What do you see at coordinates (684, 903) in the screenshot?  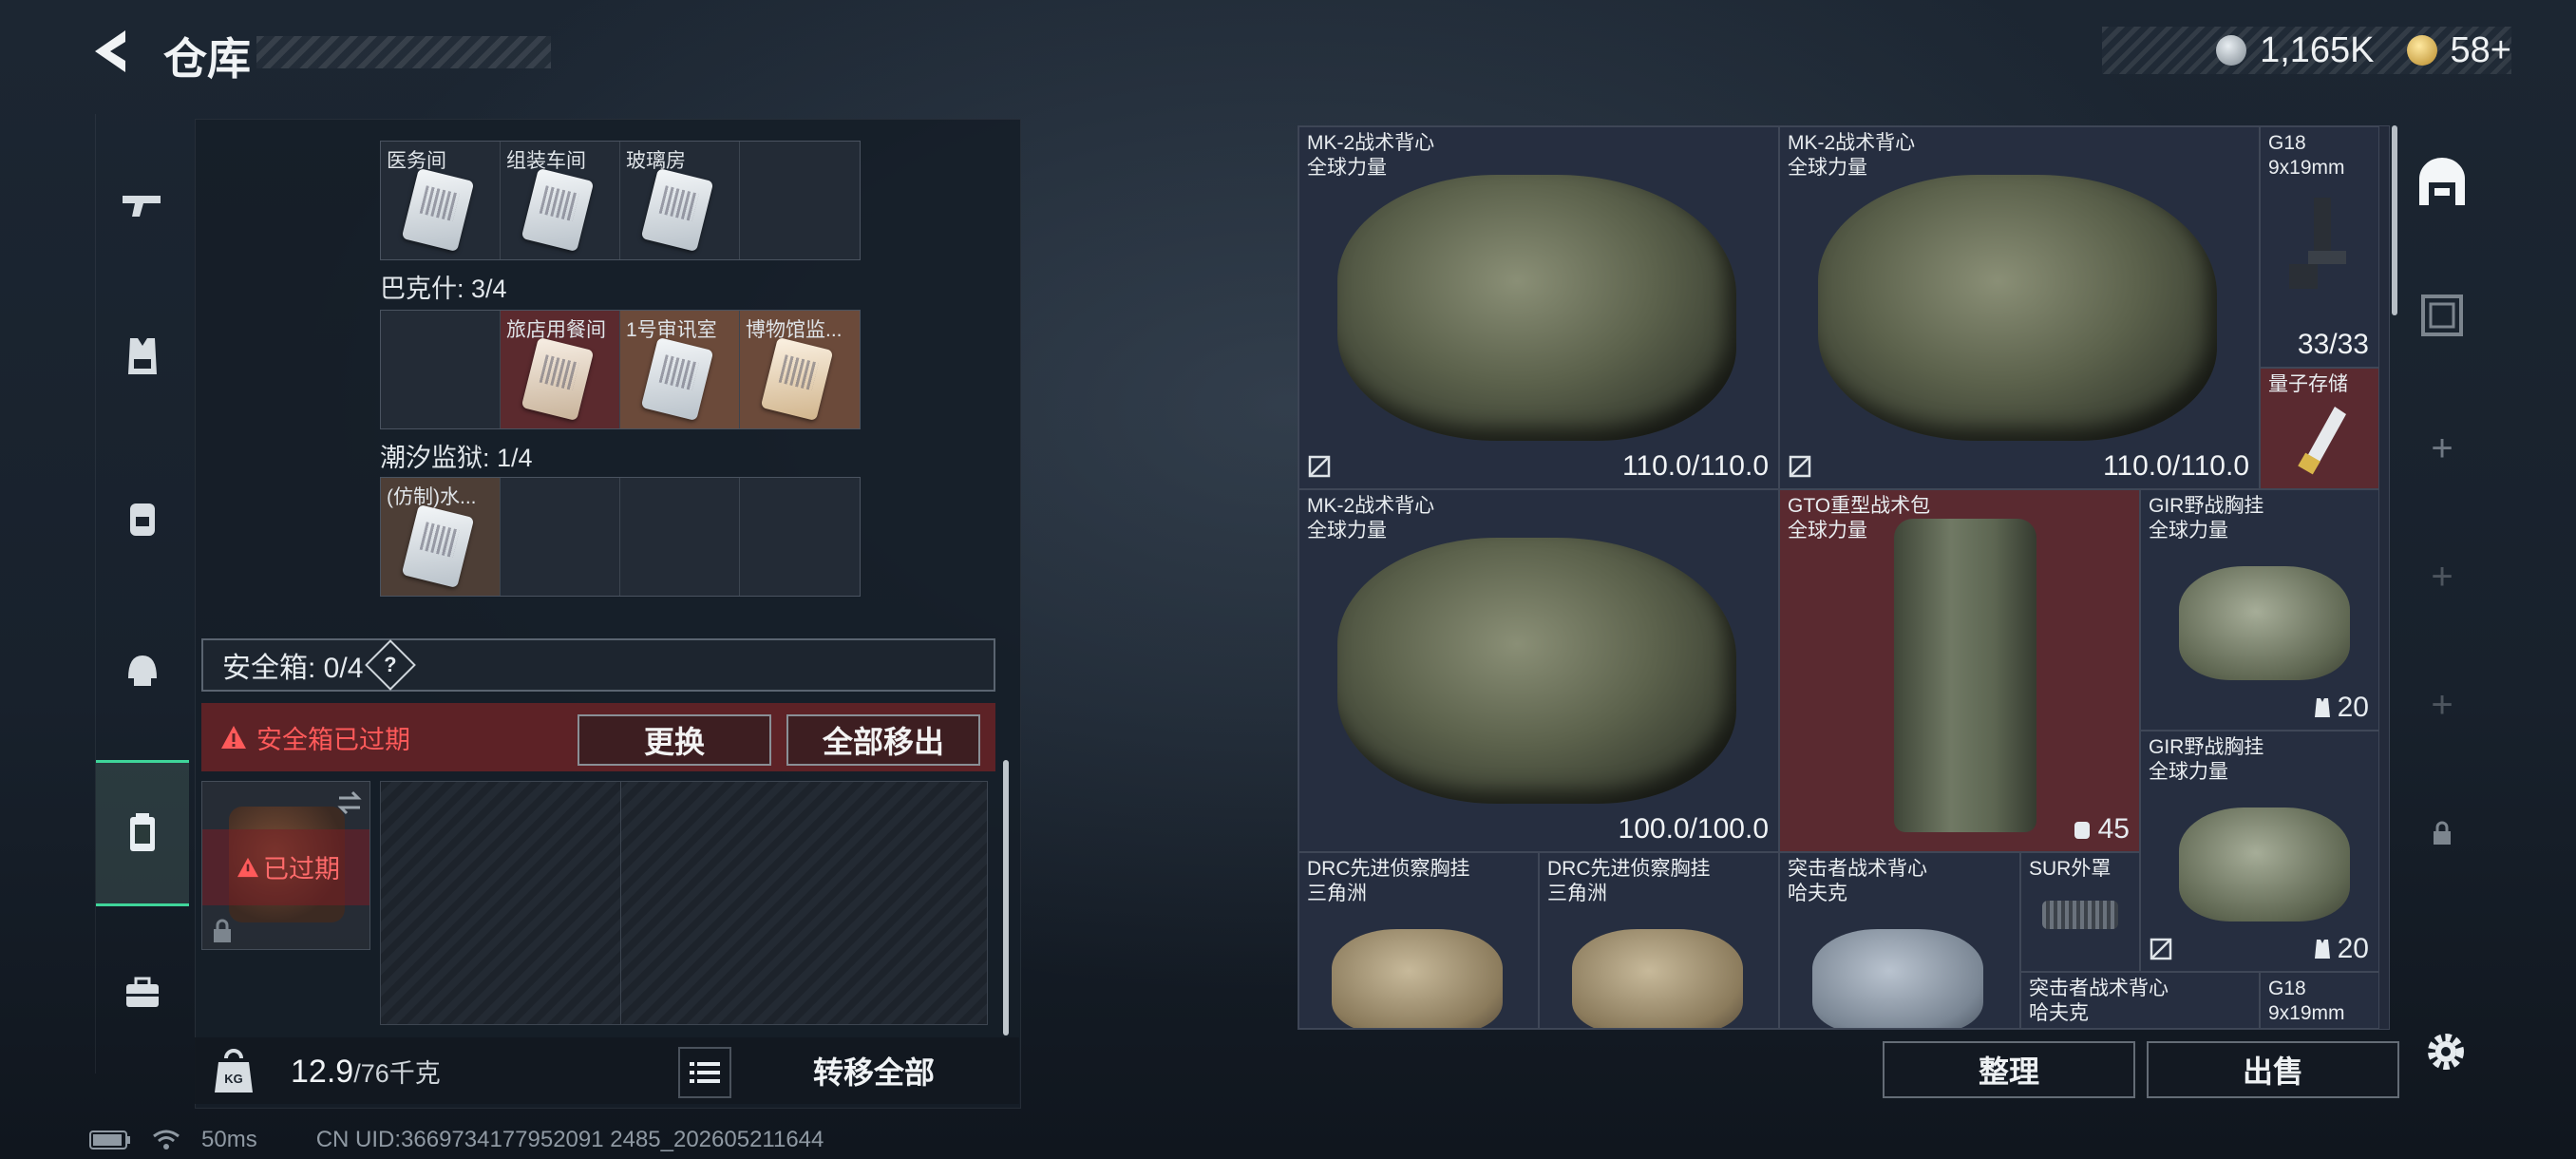 I see `safebox-storage-grid` at bounding box center [684, 903].